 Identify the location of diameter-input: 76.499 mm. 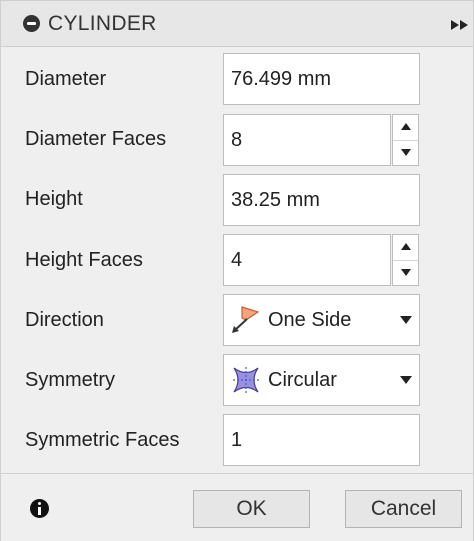
(321, 79).